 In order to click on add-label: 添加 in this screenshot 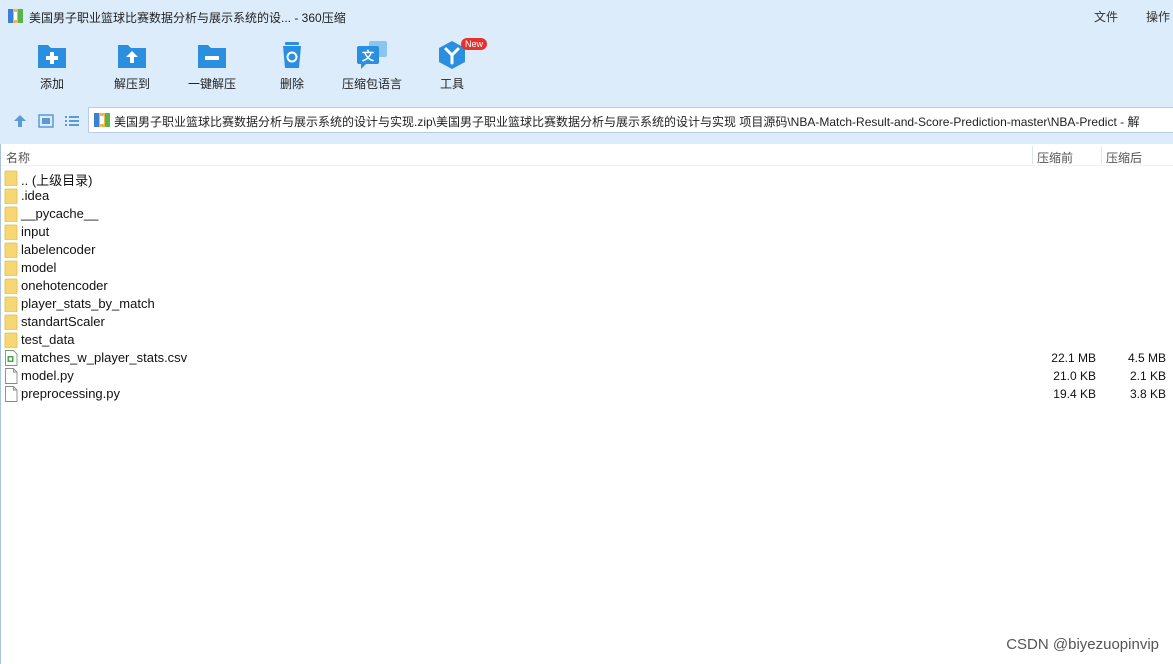, I will do `click(51, 84)`.